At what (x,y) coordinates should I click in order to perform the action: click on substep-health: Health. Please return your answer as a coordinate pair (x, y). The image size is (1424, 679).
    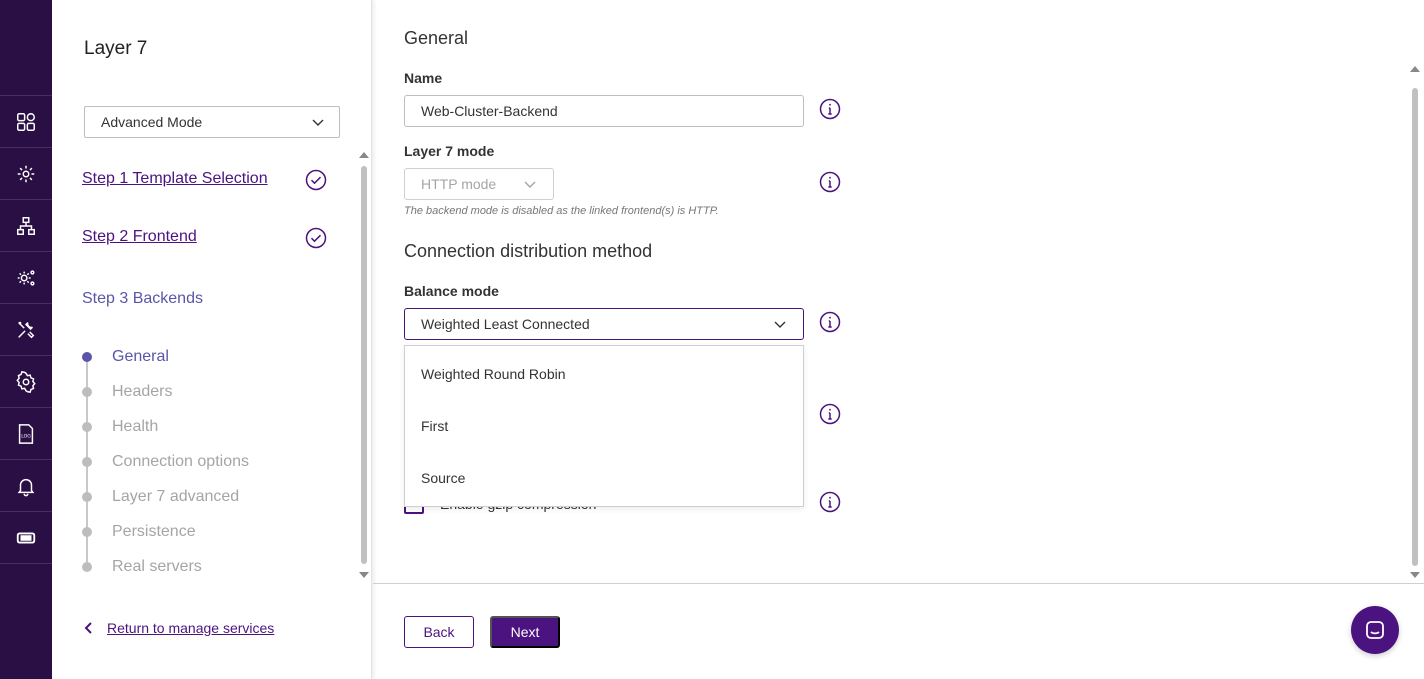
    Looking at the image, I should click on (120, 427).